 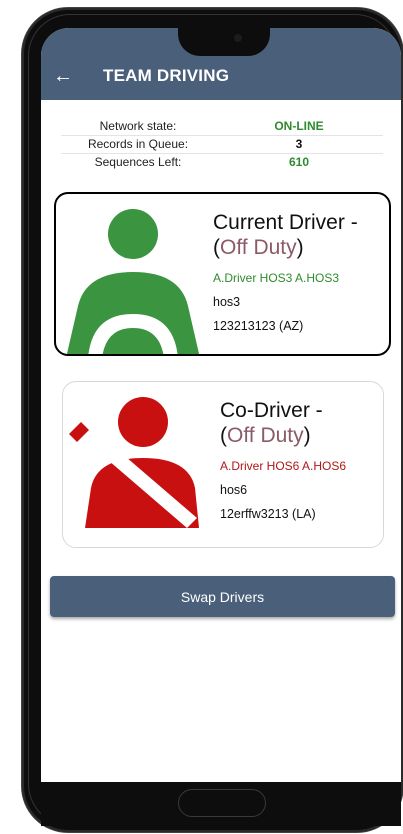 I want to click on current-driver-role: Current Driver -, so click(x=285, y=222).